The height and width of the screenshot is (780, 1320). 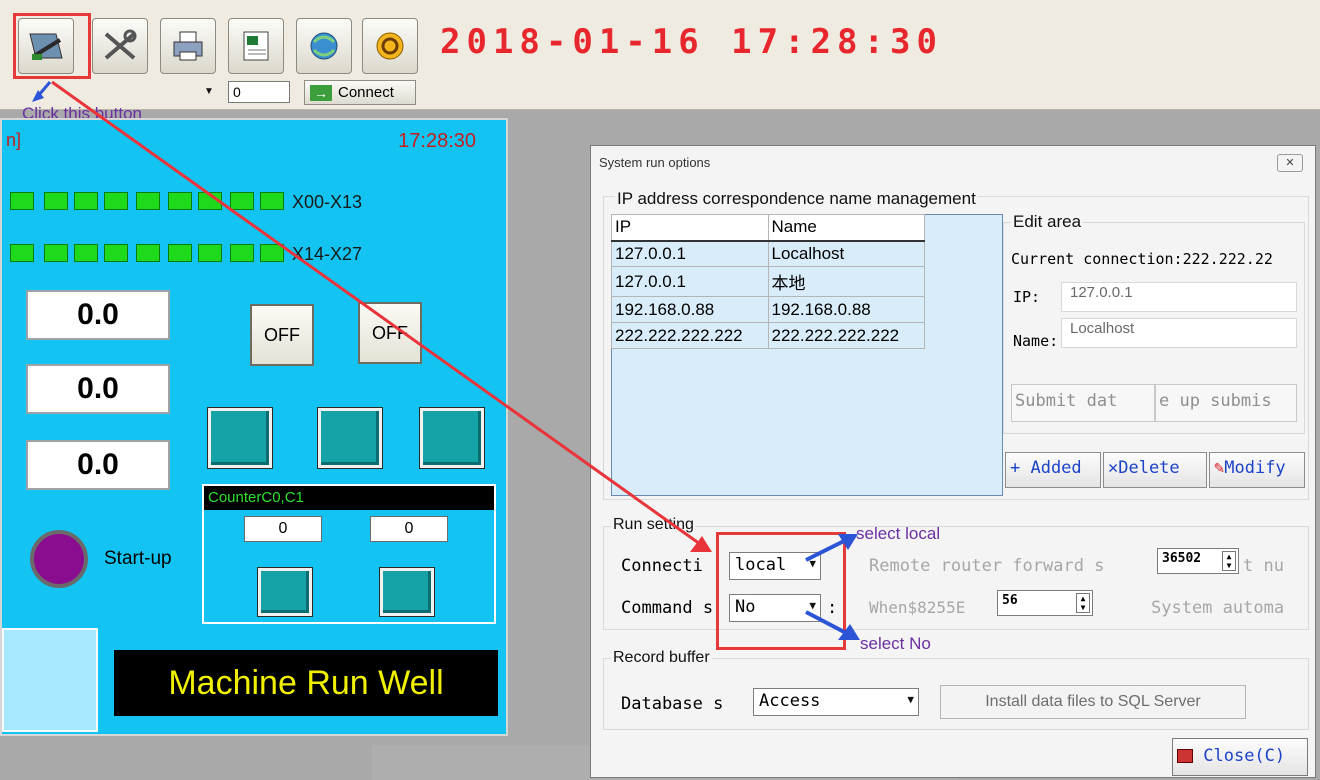 What do you see at coordinates (690, 253) in the screenshot?
I see `cell-ip: 127.0.0.1` at bounding box center [690, 253].